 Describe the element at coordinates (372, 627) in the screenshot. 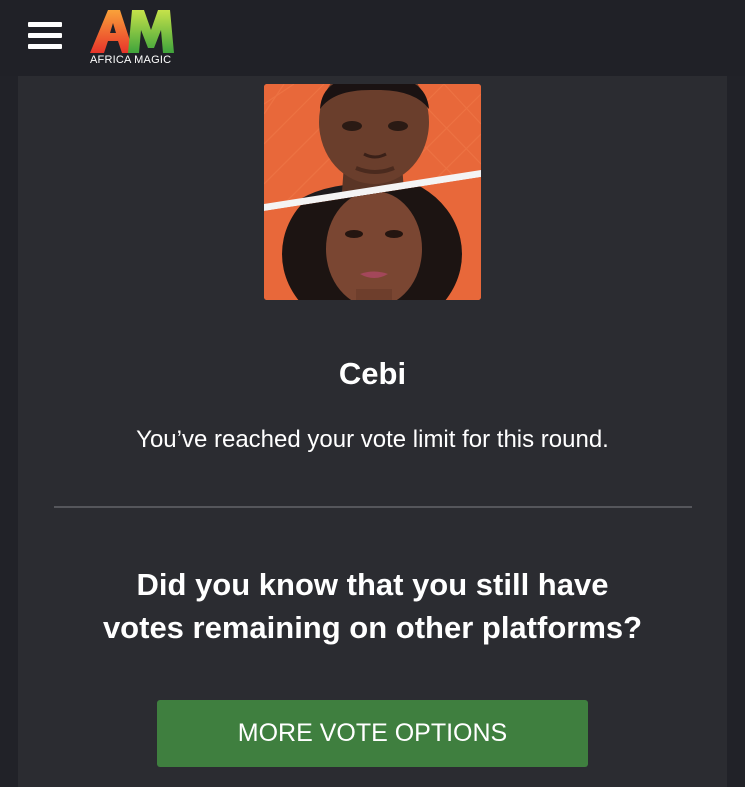

I see `question-line-2: votes remaining on other platforms?` at that location.